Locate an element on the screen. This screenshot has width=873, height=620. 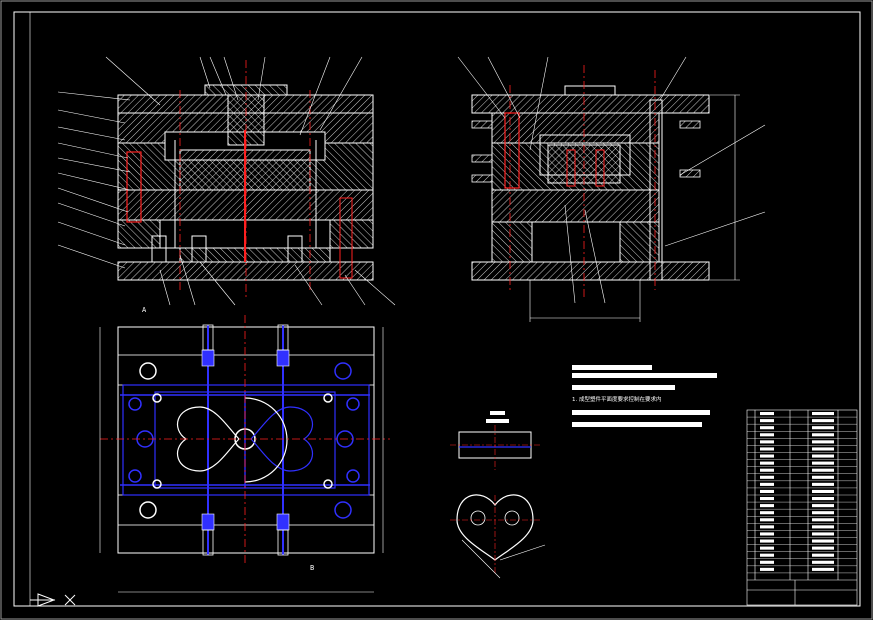
note-line-1: 1. 成型塑件平面度要求控制在要求内 is located at coordinates (617, 399).